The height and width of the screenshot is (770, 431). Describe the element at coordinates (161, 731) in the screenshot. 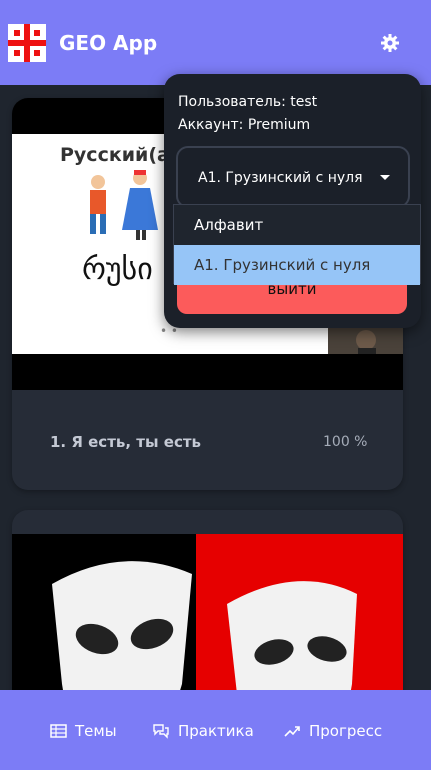

I see `chat-bubbles-icon` at that location.